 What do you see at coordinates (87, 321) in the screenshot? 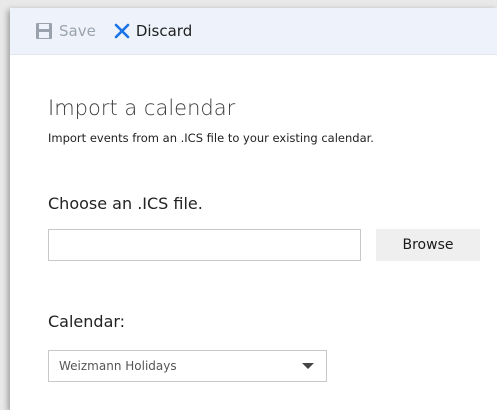
I see `calendar-section-label: Calendar:` at bounding box center [87, 321].